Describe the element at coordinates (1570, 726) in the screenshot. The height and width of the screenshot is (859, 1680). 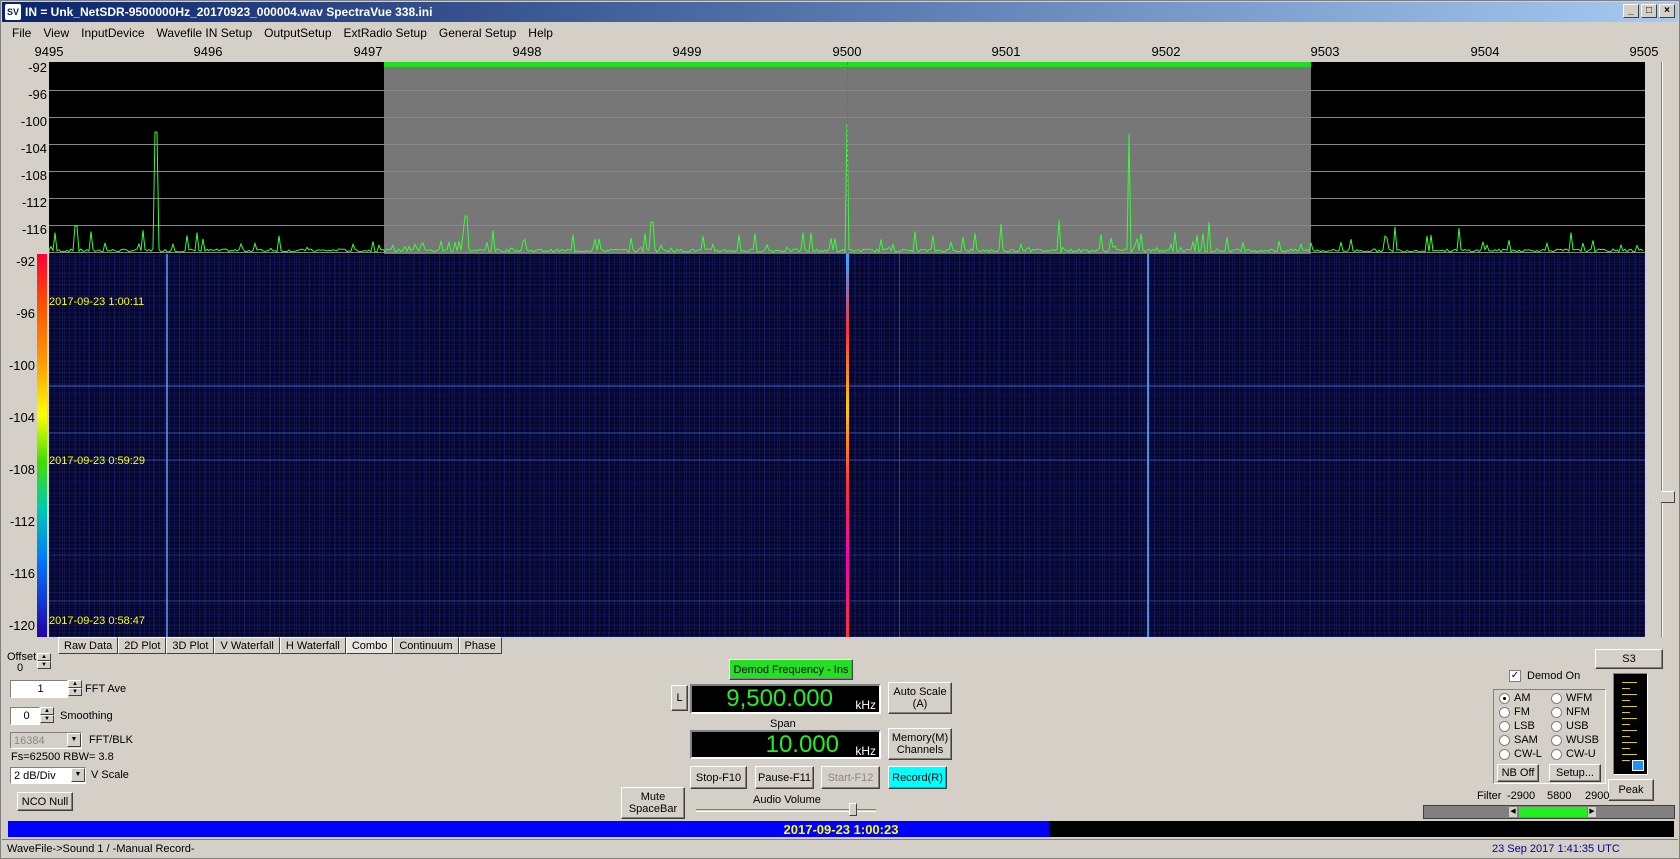
I see `mode-usb: USB` at that location.